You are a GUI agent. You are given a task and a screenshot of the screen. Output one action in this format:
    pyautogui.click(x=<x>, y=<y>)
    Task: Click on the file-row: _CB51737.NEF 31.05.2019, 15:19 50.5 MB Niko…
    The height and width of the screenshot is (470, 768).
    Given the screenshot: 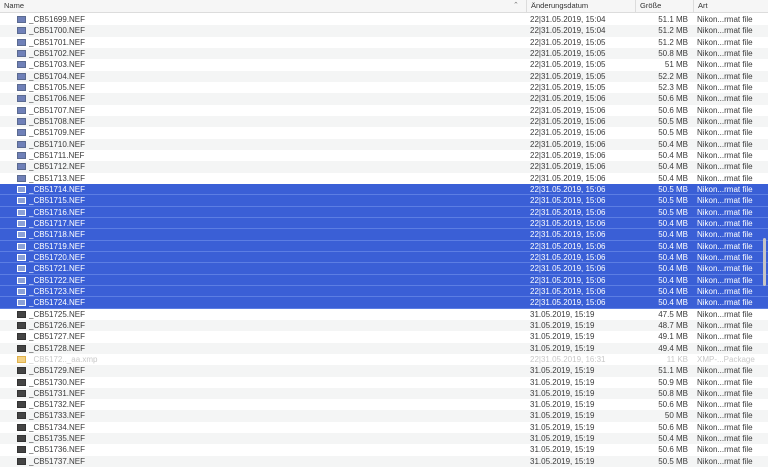 What is the action you would take?
    pyautogui.click(x=384, y=461)
    